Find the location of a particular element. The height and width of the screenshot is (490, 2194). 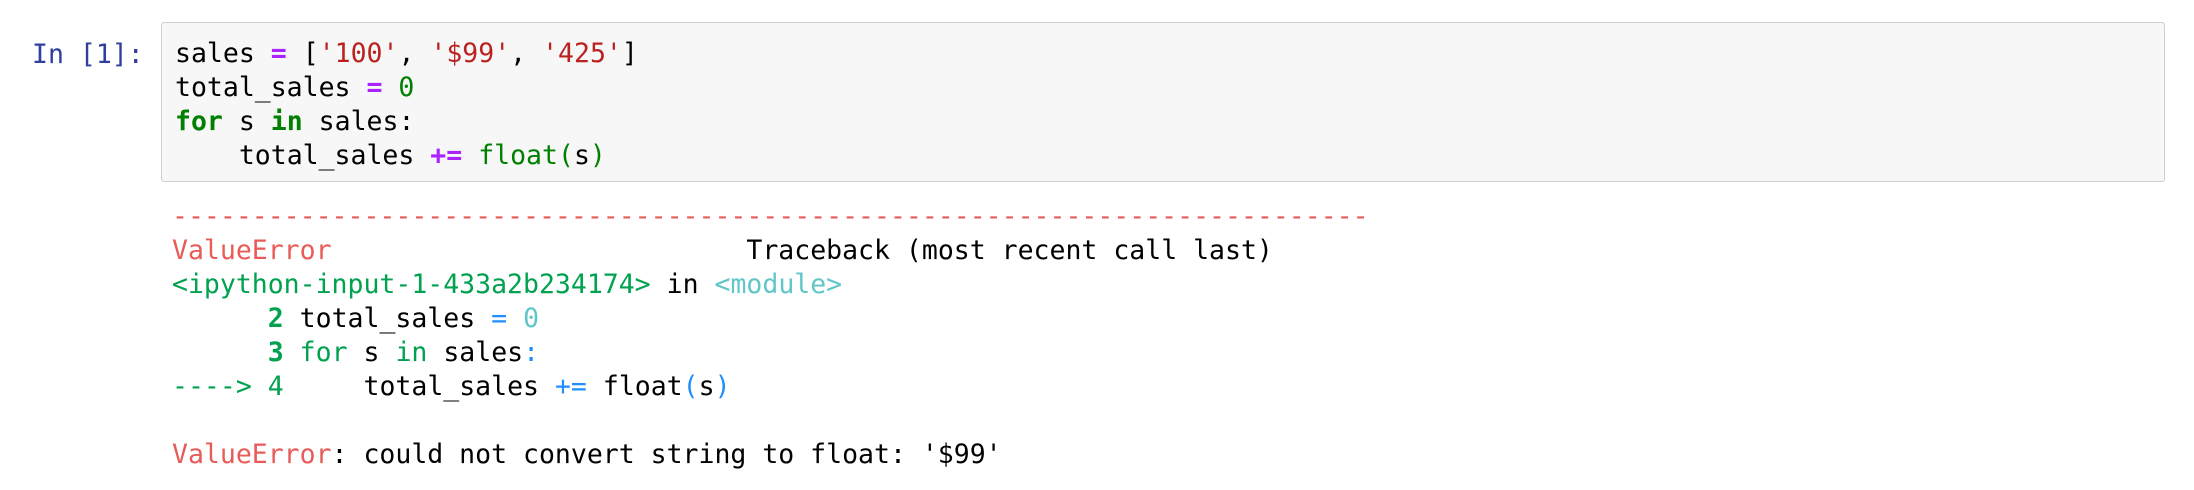

traceback-frame-line: 2 total_sales = 0 is located at coordinates (770, 319).